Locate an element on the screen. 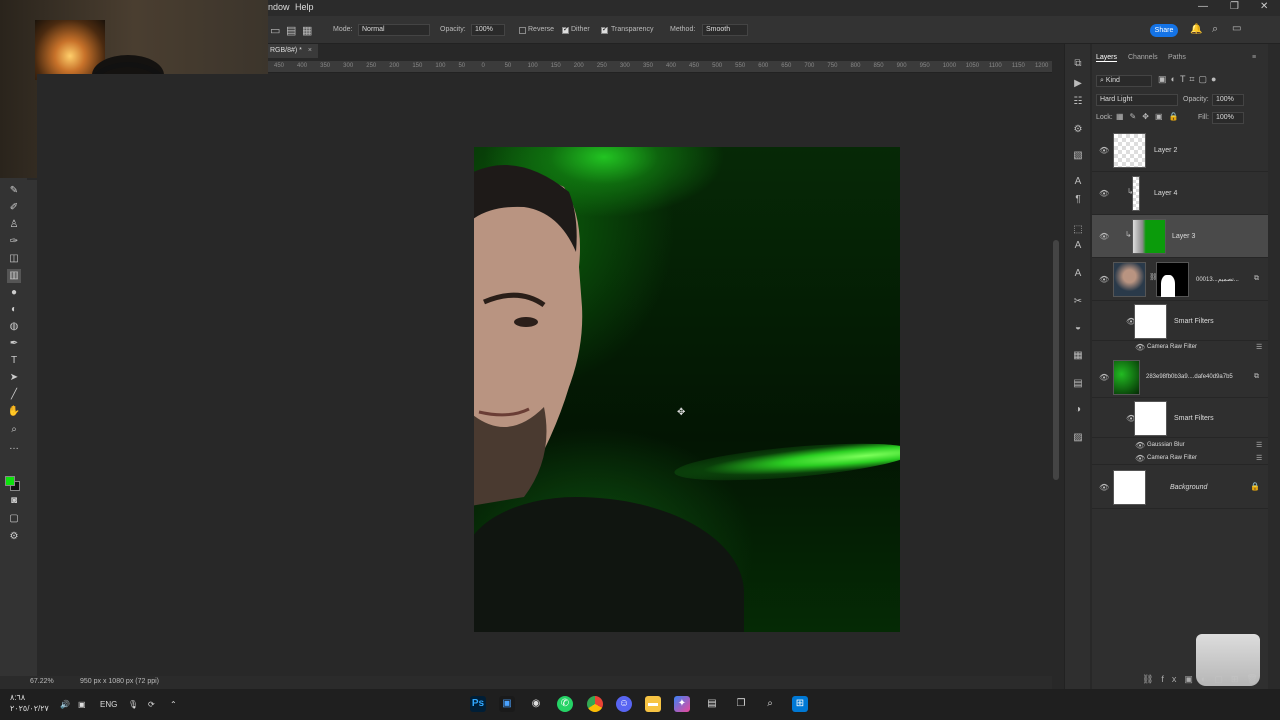 Image resolution: width=1280 pixels, height=720 pixels. layer-name: Layer 3 is located at coordinates (1183, 236).